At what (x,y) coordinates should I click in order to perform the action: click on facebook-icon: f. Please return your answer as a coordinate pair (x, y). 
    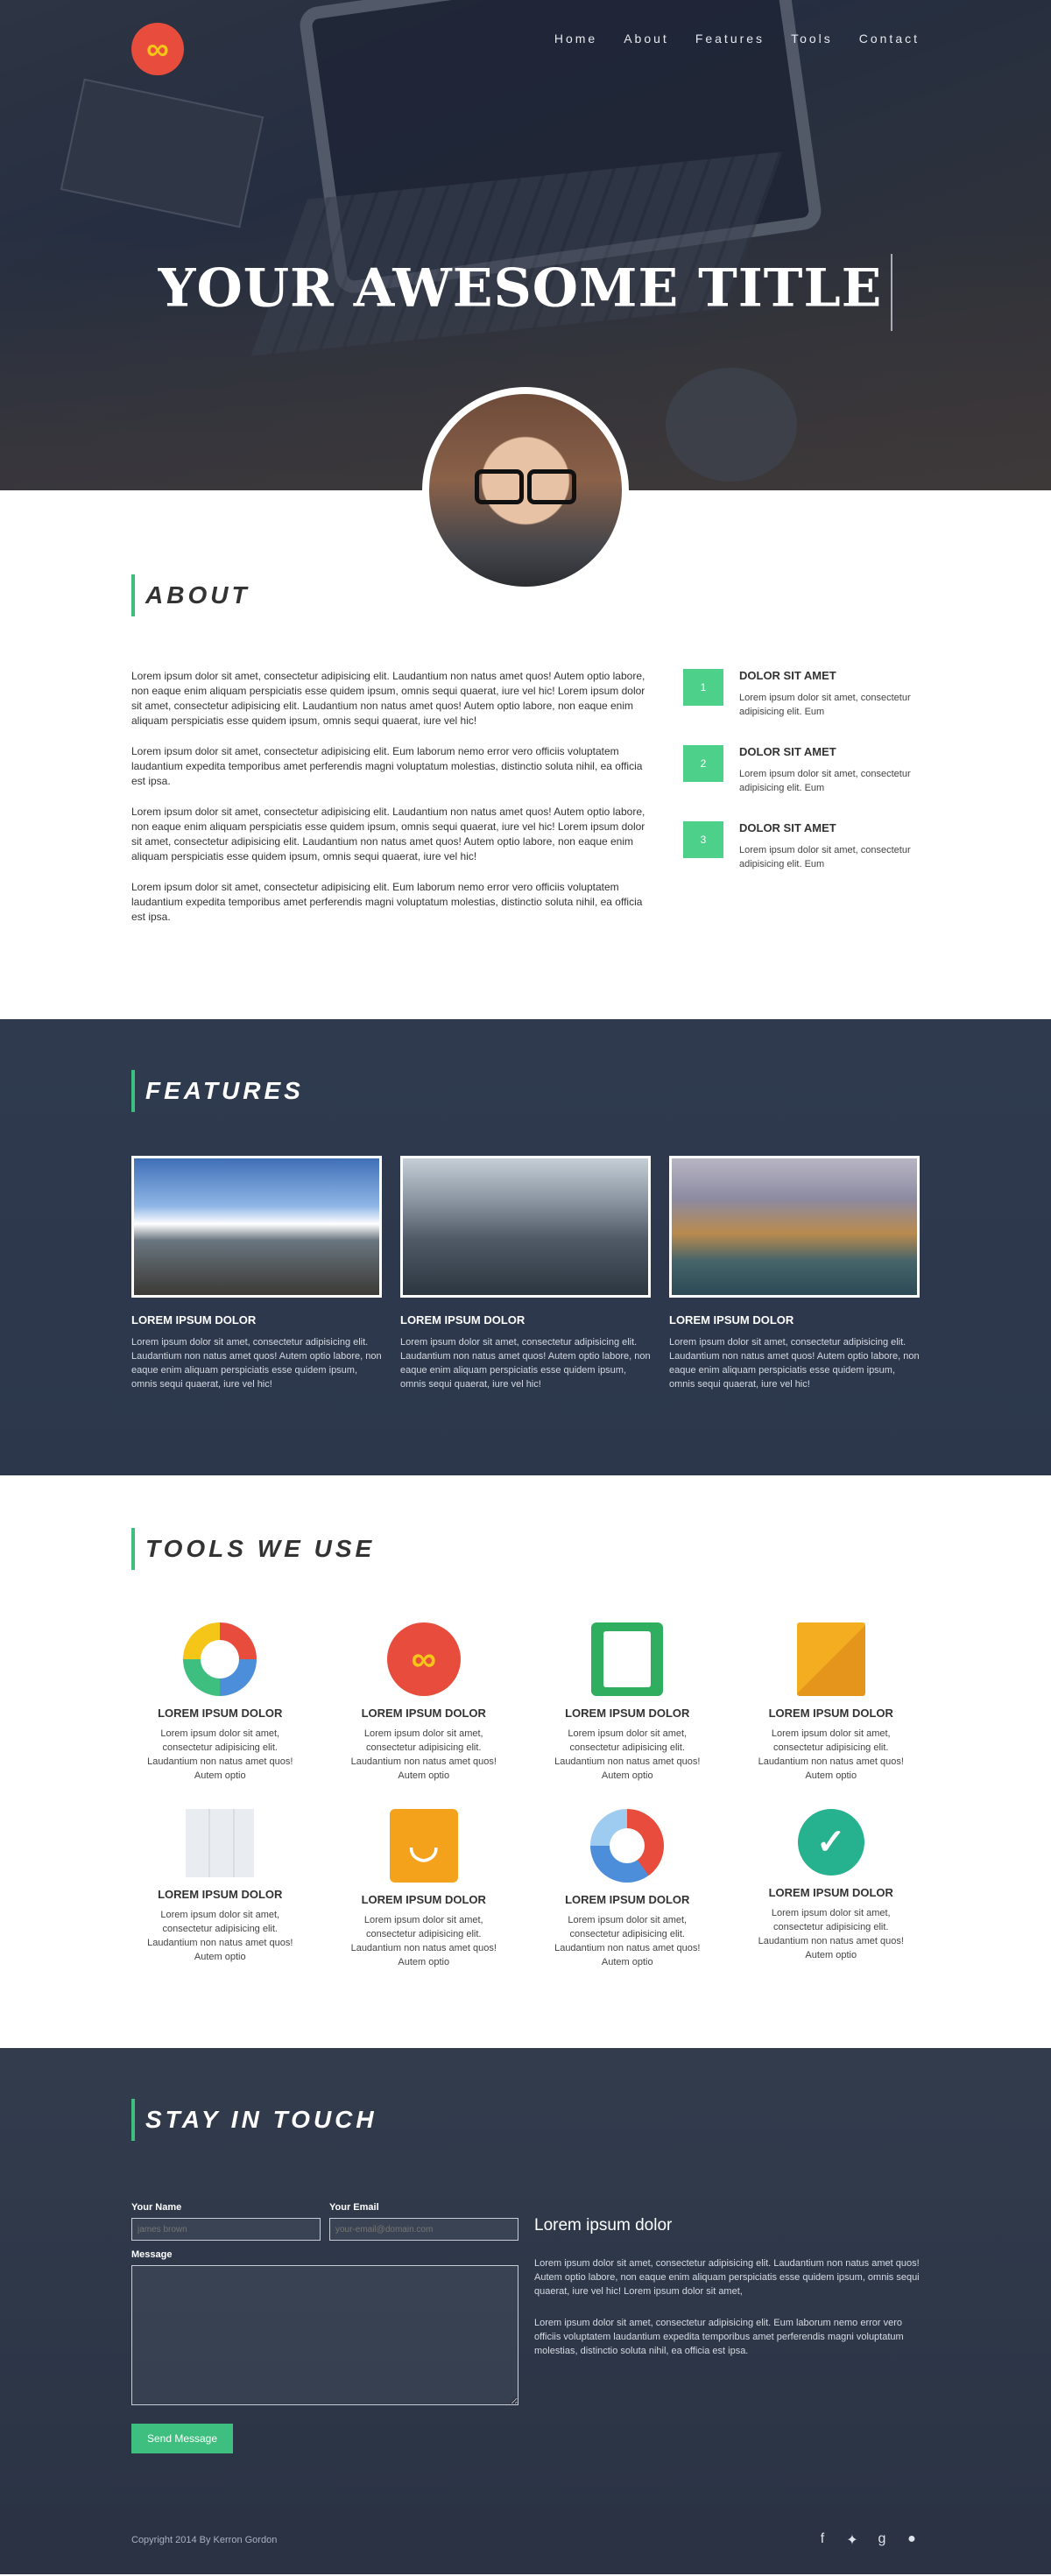
    Looking at the image, I should click on (823, 2540).